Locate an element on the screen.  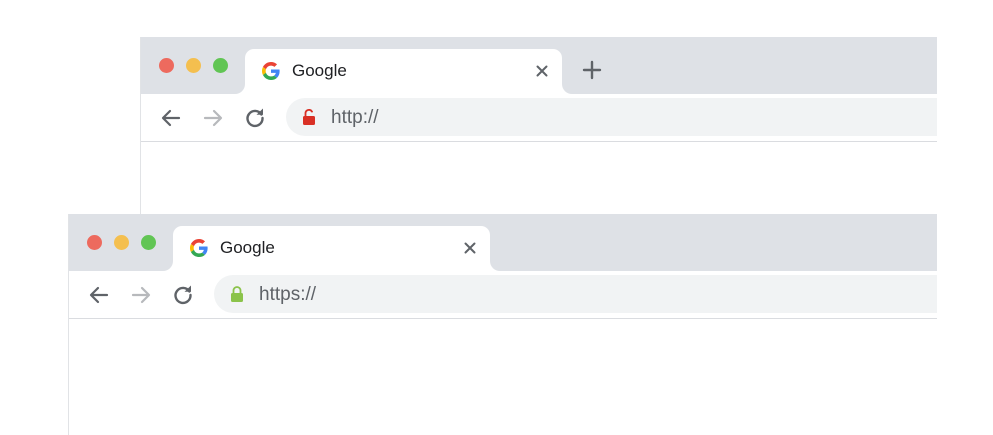
navigation-toolbar: http:// is located at coordinates (539, 118).